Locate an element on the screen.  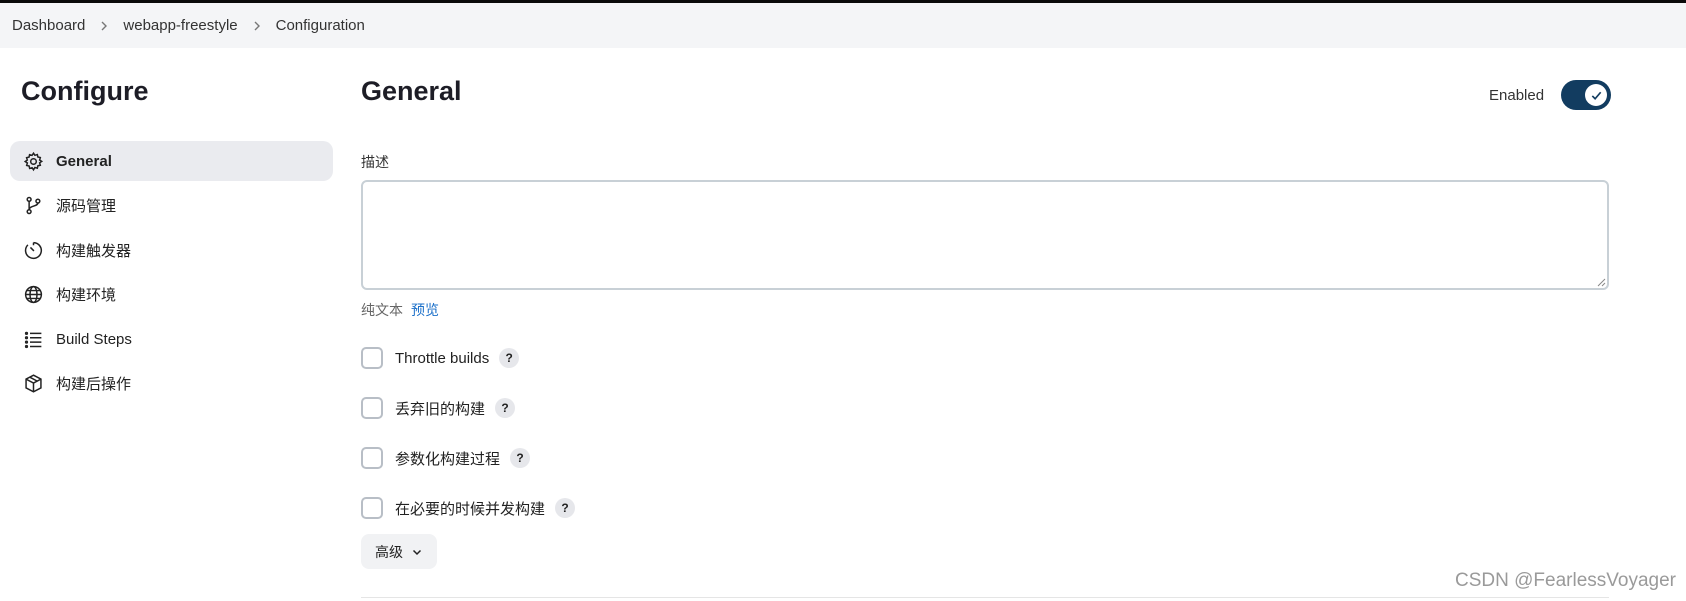
watermark: CSDN @FearlessVoyager is located at coordinates (1565, 580).